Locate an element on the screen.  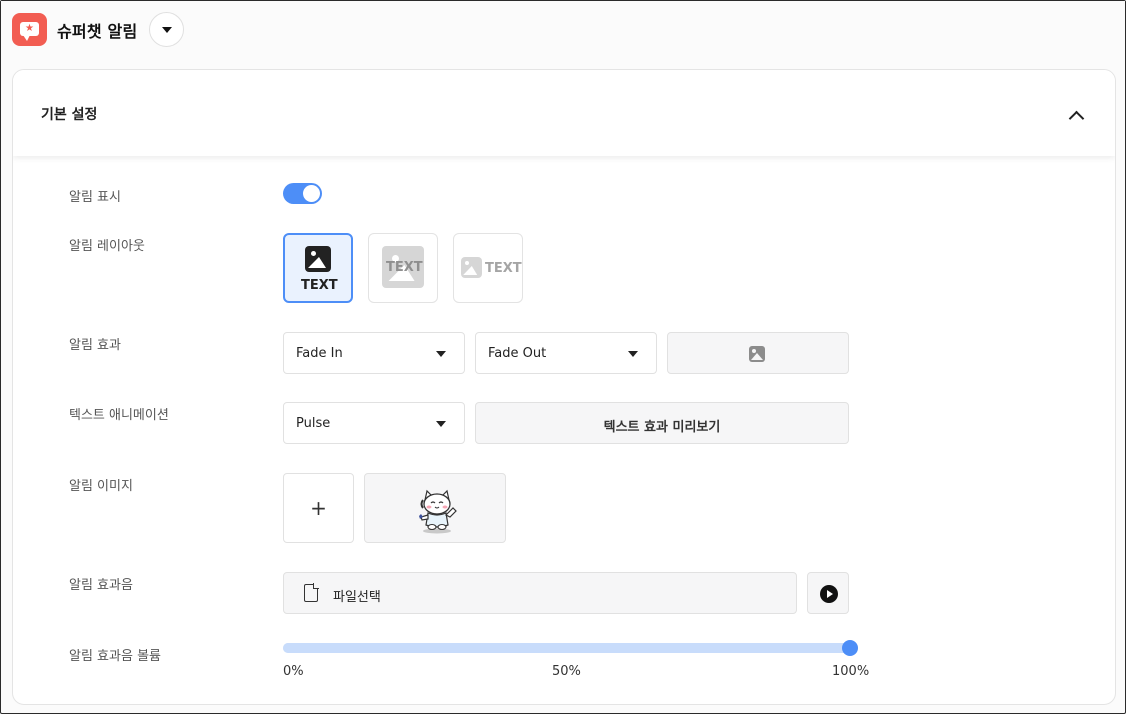
toggle-knob is located at coordinates (311, 193).